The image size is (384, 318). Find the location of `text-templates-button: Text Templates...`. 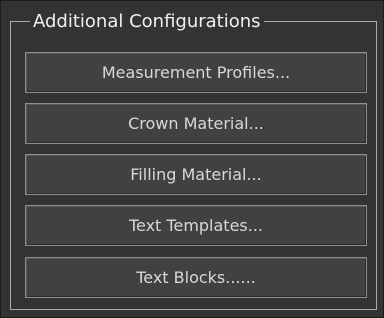

text-templates-button: Text Templates... is located at coordinates (196, 225).